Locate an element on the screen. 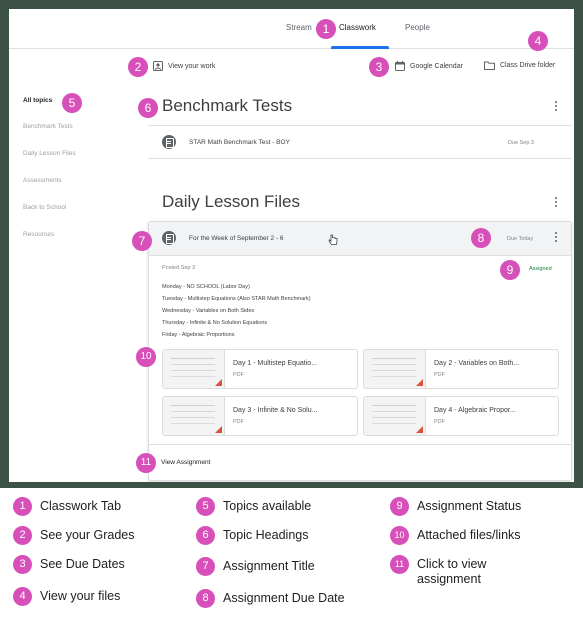 The image size is (583, 630). topic-heading-benchmark-tests: Benchmark Tests is located at coordinates (227, 105).